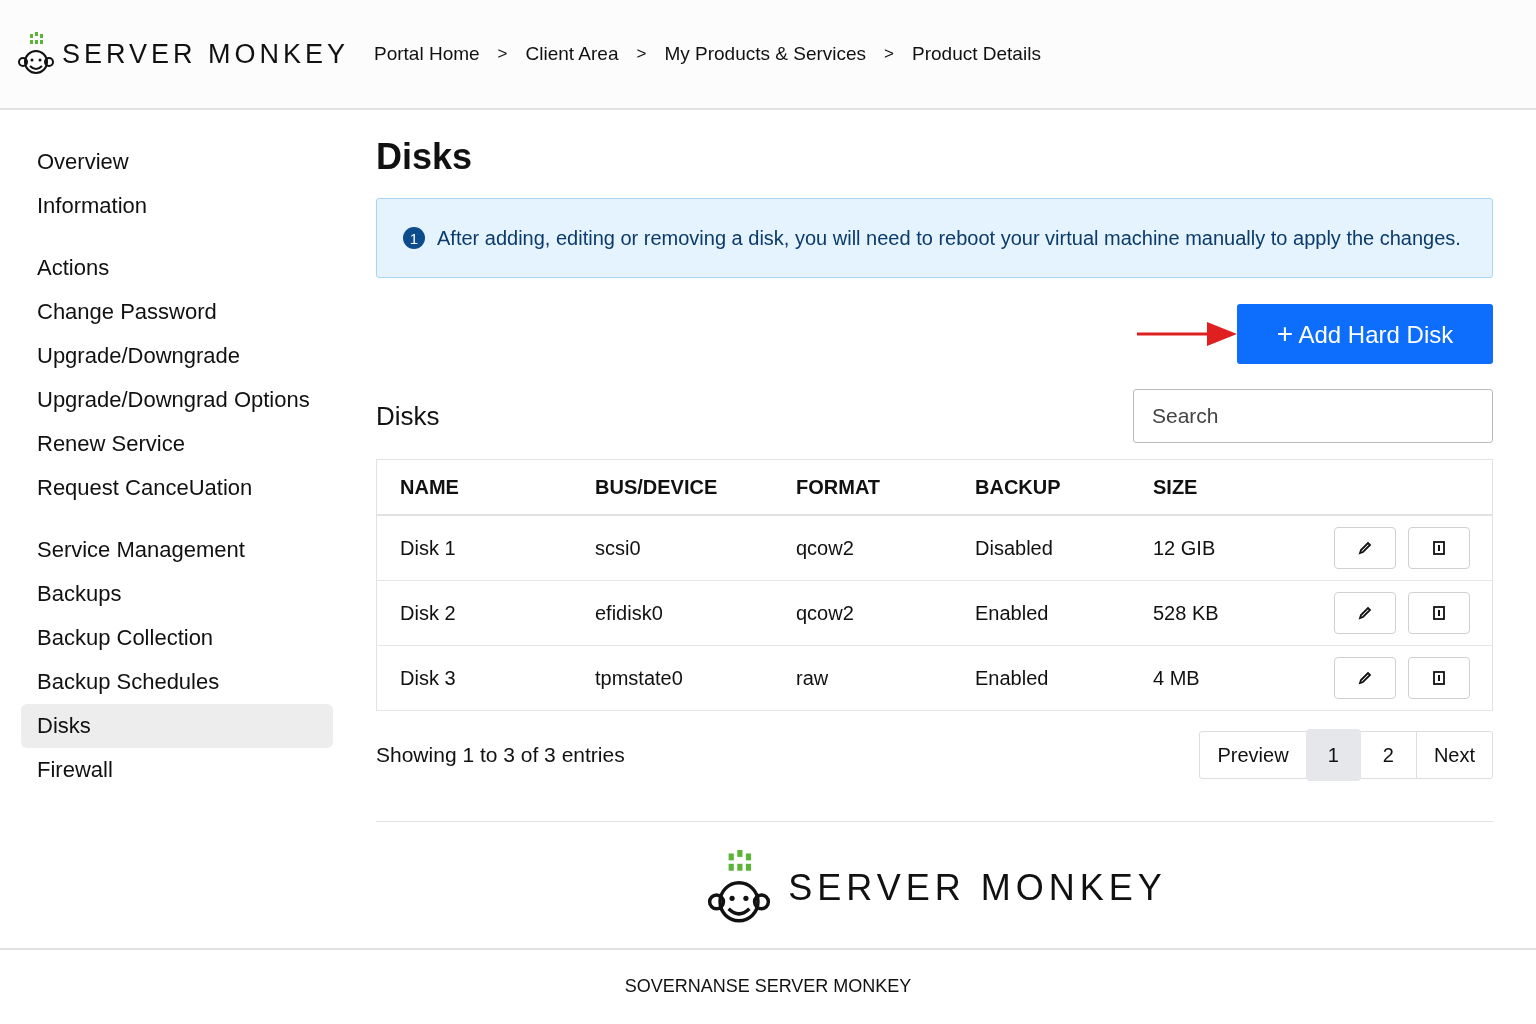  What do you see at coordinates (1187, 548) in the screenshot?
I see `table-cell: 12 GIB` at bounding box center [1187, 548].